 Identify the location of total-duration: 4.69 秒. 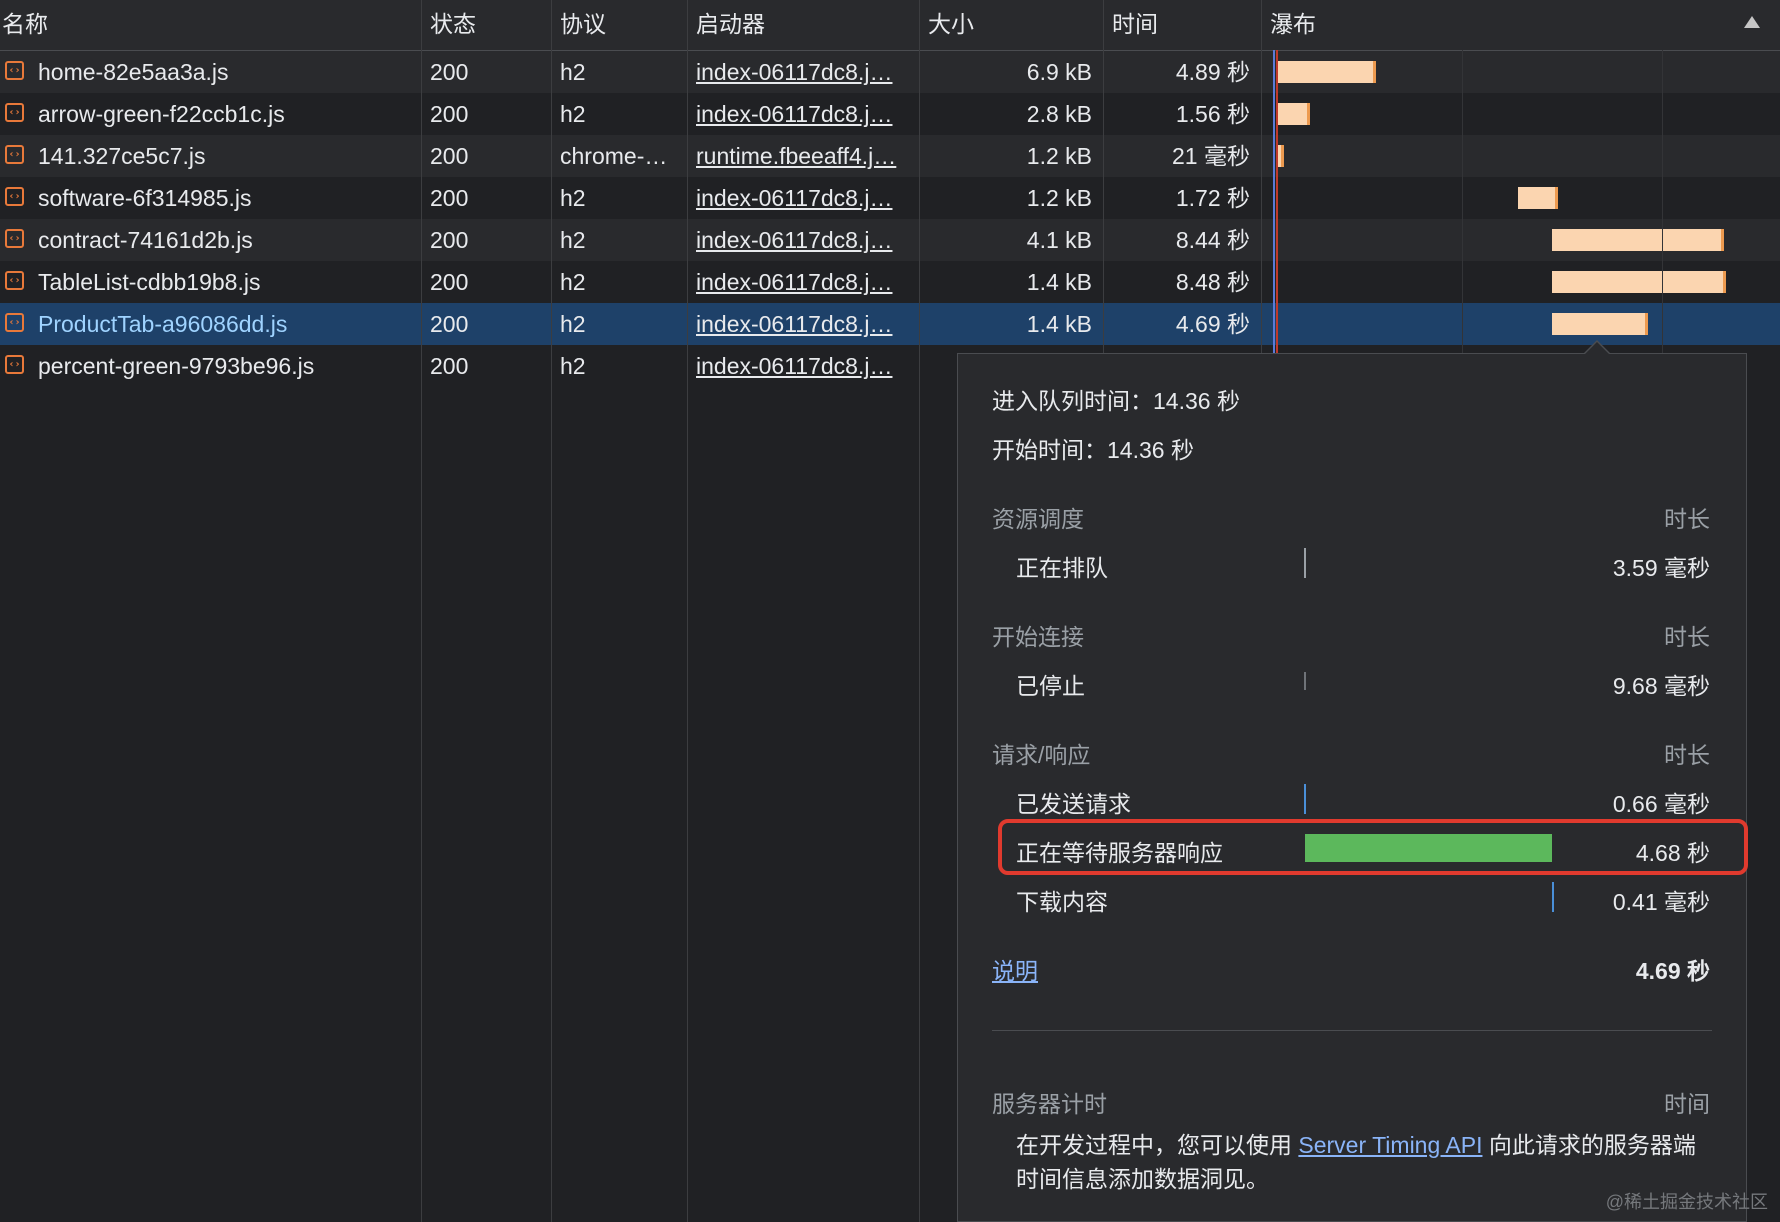
(1672, 971).